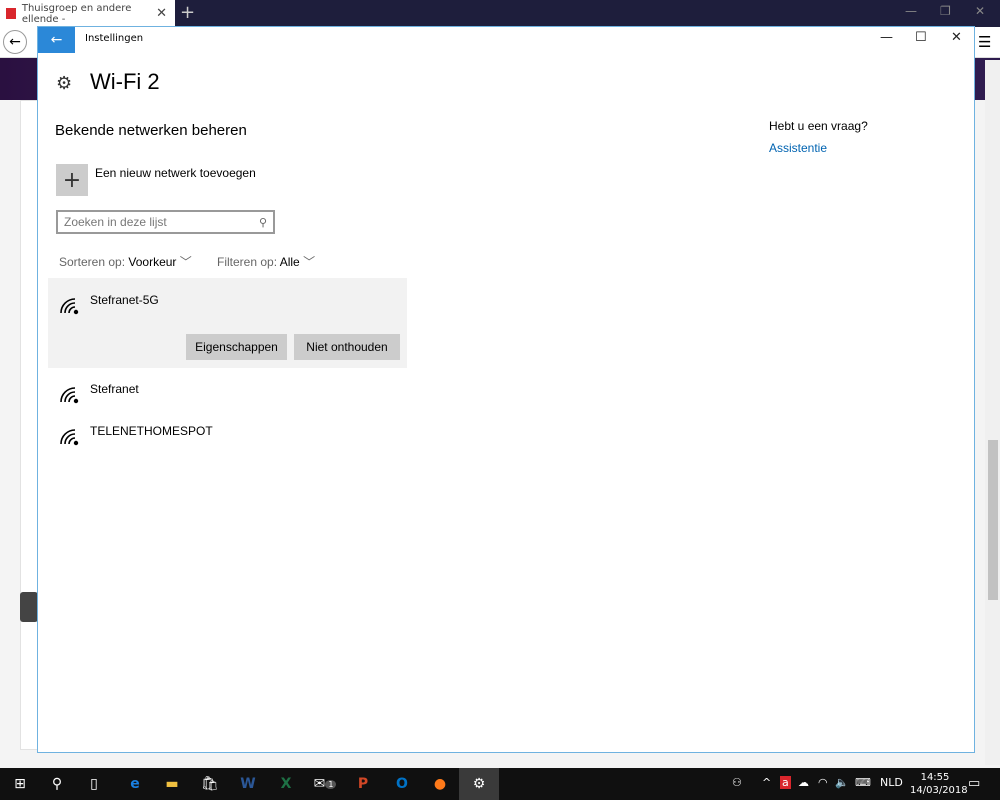 This screenshot has height=800, width=1000. What do you see at coordinates (974, 783) in the screenshot?
I see `action-center-icon: ▭` at bounding box center [974, 783].